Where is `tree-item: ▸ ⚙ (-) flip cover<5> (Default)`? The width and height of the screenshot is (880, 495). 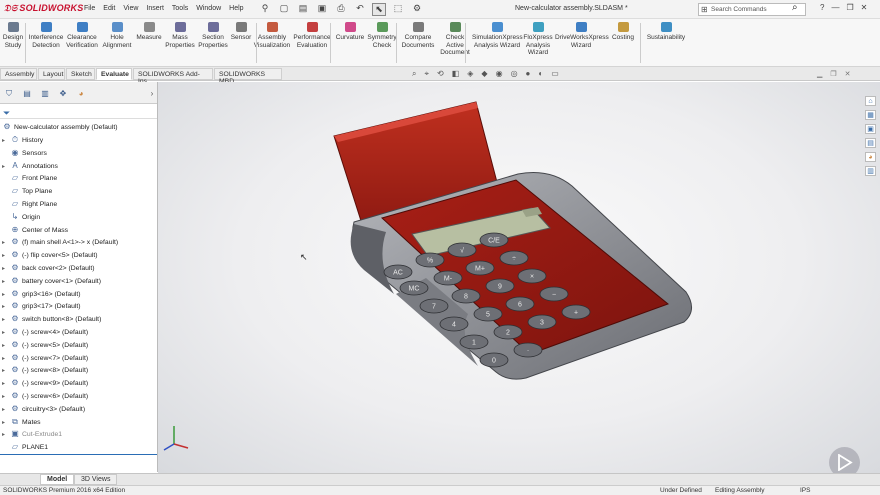 tree-item: ▸ ⚙ (-) flip cover<5> (Default) is located at coordinates (50, 255).